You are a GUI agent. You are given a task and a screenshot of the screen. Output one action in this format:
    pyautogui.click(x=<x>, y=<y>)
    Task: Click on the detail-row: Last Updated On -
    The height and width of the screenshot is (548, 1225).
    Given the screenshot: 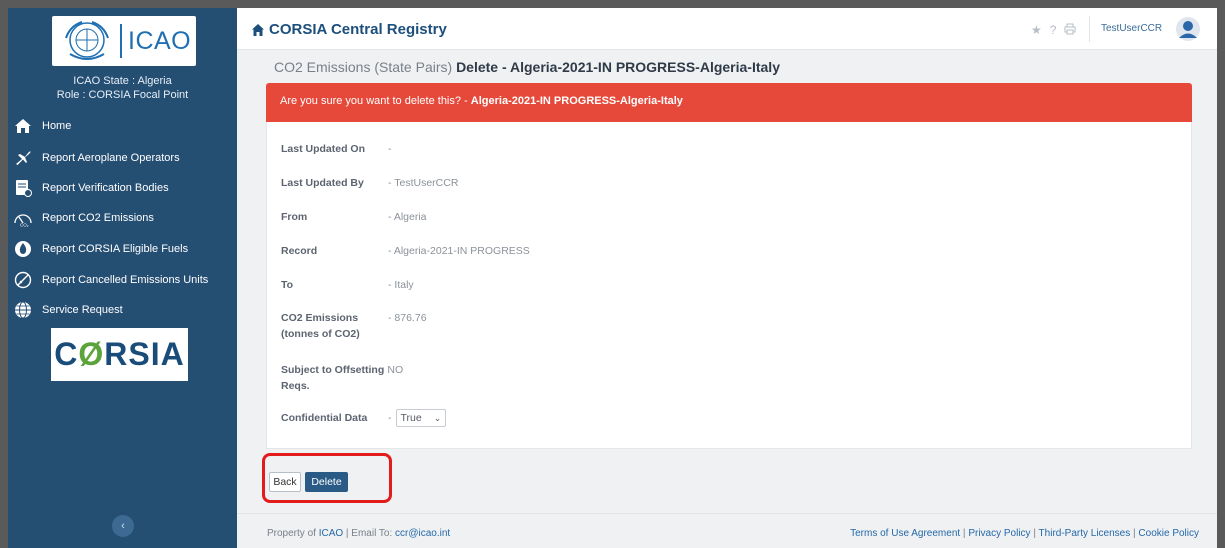 What is the action you would take?
    pyautogui.click(x=336, y=149)
    